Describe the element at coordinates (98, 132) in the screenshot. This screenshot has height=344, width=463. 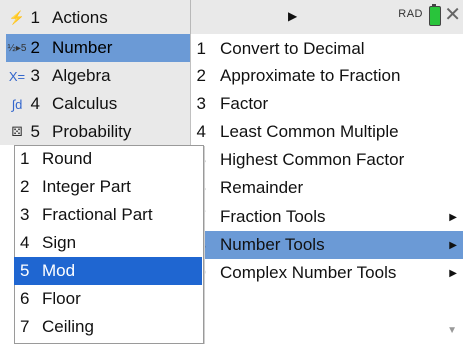
I see `menu-item-probability: ⚄ 5 Probability` at that location.